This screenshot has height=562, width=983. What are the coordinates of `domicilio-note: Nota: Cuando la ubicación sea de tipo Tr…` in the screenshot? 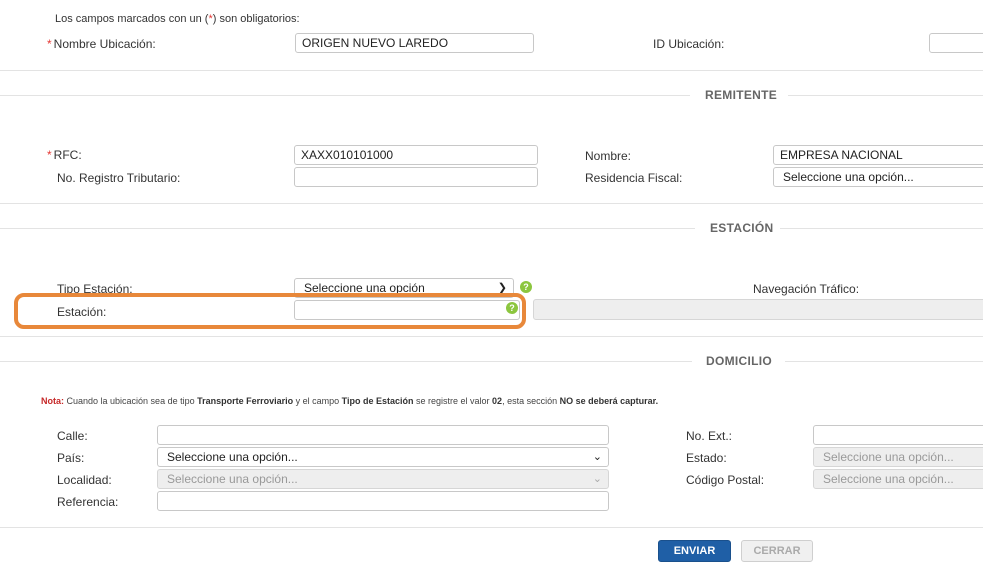 It's located at (350, 401).